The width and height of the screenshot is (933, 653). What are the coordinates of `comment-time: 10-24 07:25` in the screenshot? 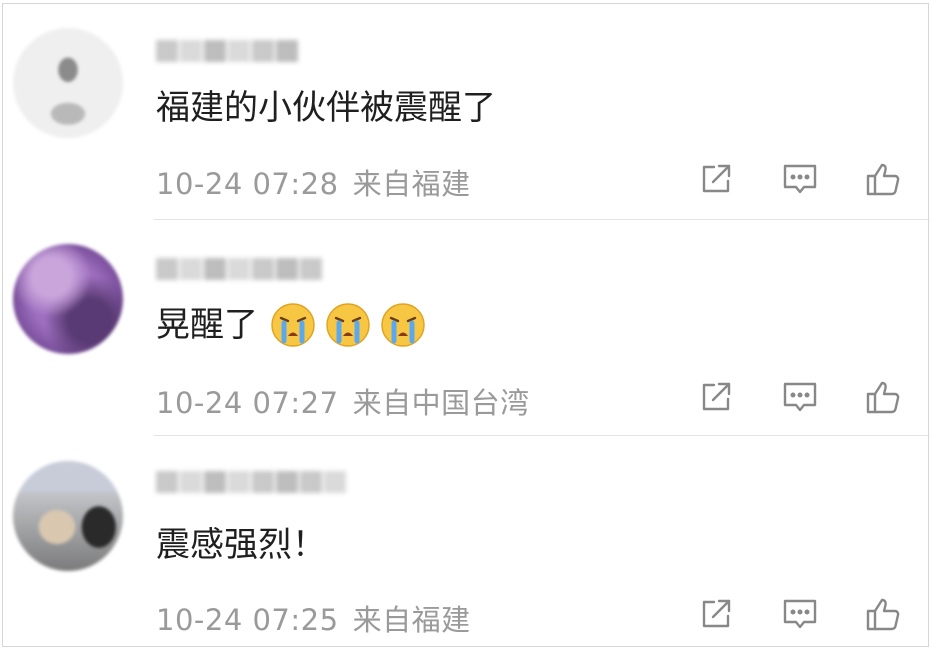 It's located at (247, 620).